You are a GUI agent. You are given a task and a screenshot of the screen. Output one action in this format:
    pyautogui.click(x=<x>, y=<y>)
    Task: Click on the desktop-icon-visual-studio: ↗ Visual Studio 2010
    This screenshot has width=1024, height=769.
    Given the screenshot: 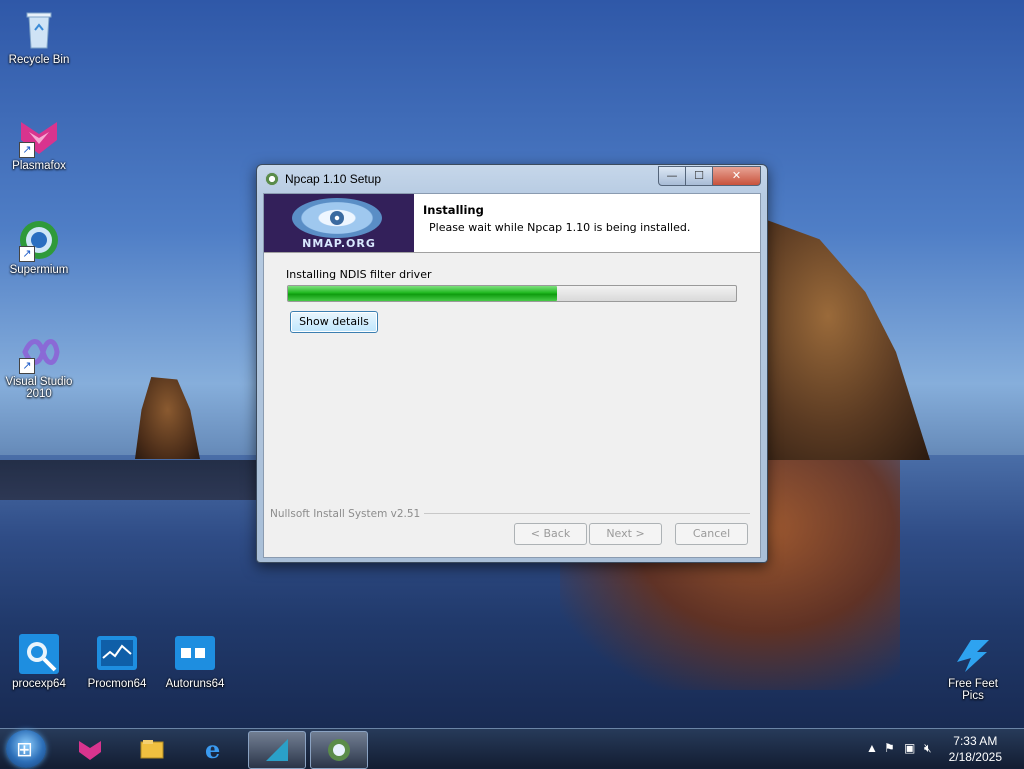 What is the action you would take?
    pyautogui.click(x=39, y=365)
    